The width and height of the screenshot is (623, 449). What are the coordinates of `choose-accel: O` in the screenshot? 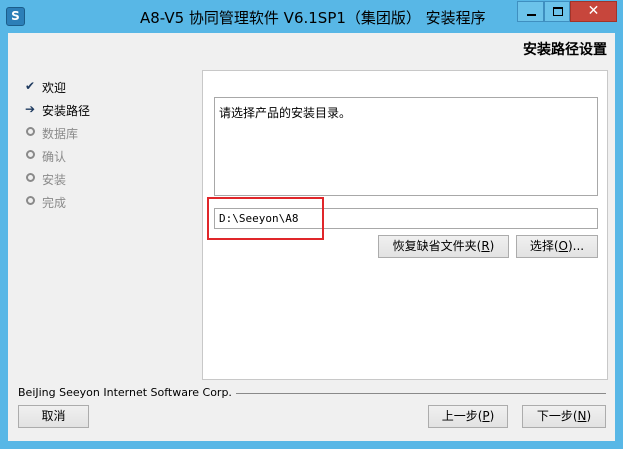 It's located at (563, 246).